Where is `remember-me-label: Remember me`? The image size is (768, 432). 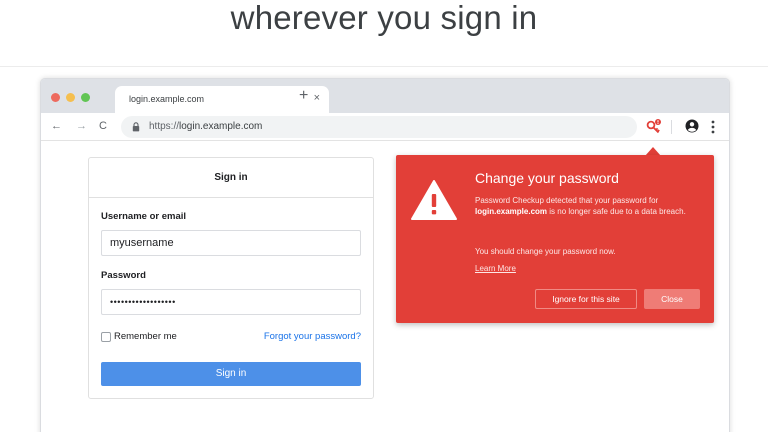 remember-me-label: Remember me is located at coordinates (145, 336).